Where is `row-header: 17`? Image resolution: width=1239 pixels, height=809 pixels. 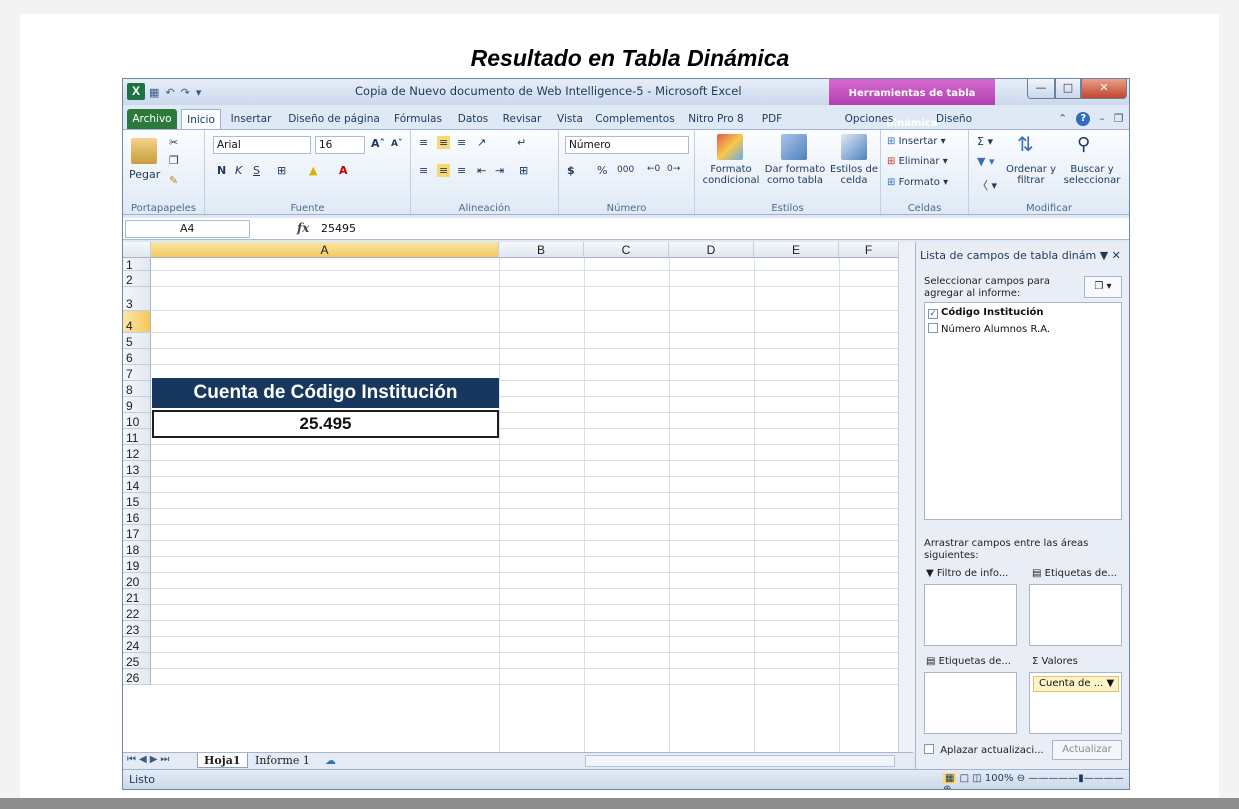 row-header: 17 is located at coordinates (137, 533).